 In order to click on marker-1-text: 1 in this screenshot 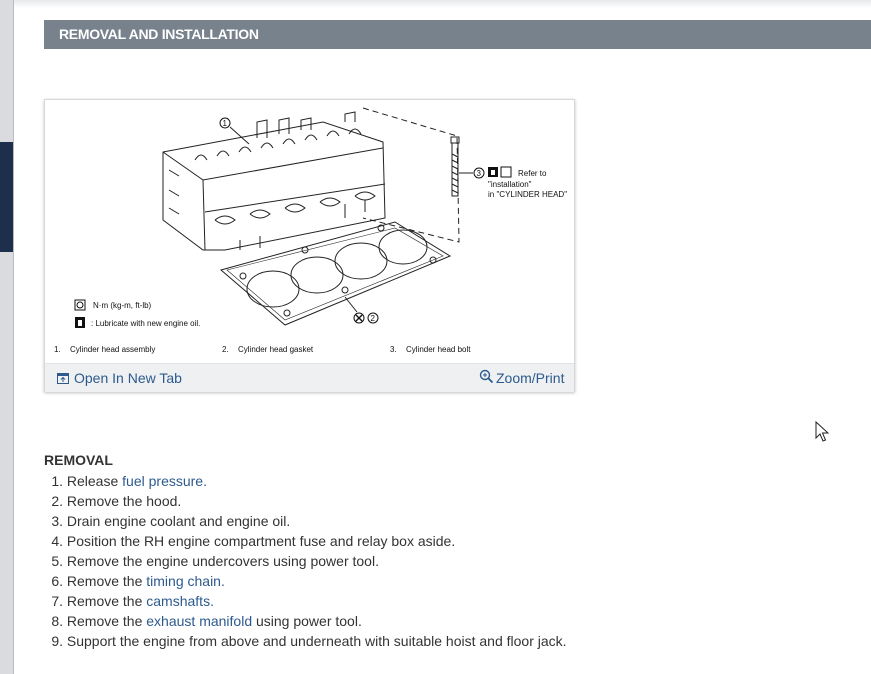, I will do `click(225, 123)`.